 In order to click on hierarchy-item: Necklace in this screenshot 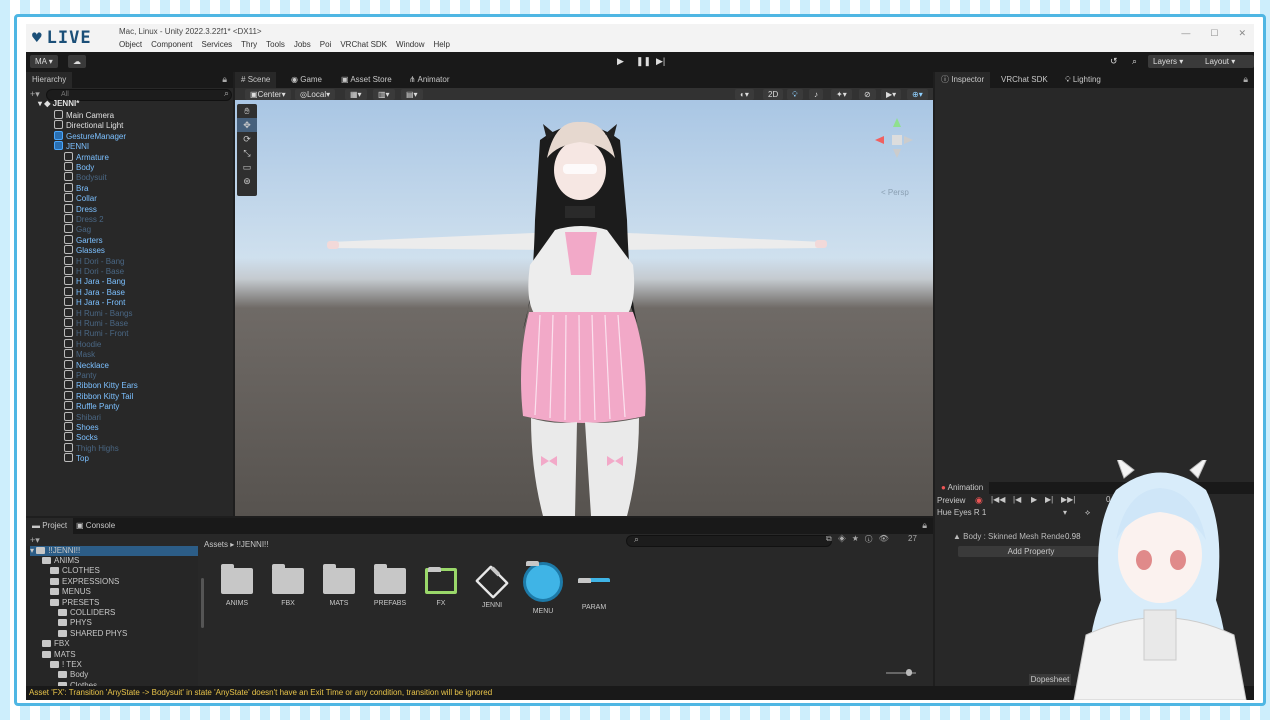, I will do `click(86, 364)`.